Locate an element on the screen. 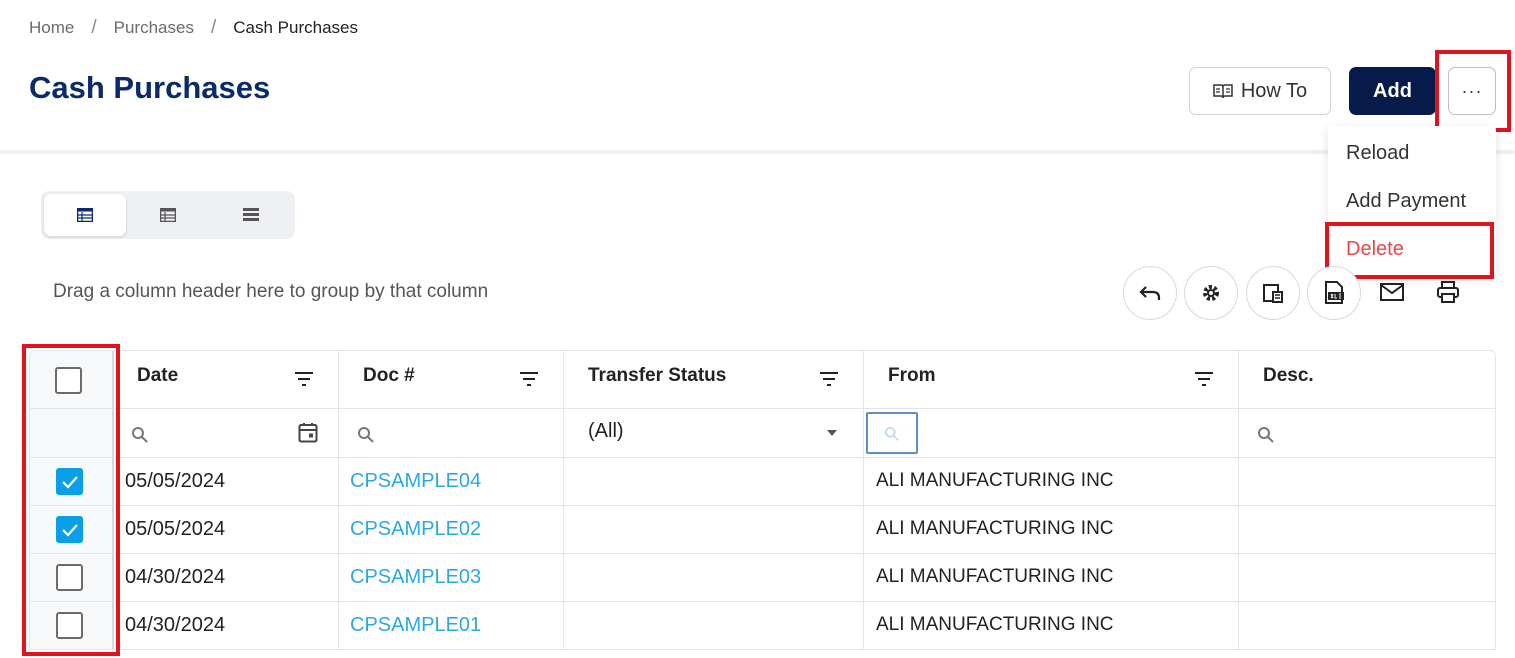 Image resolution: width=1515 pixels, height=658 pixels. calendar-icon is located at coordinates (308, 432).